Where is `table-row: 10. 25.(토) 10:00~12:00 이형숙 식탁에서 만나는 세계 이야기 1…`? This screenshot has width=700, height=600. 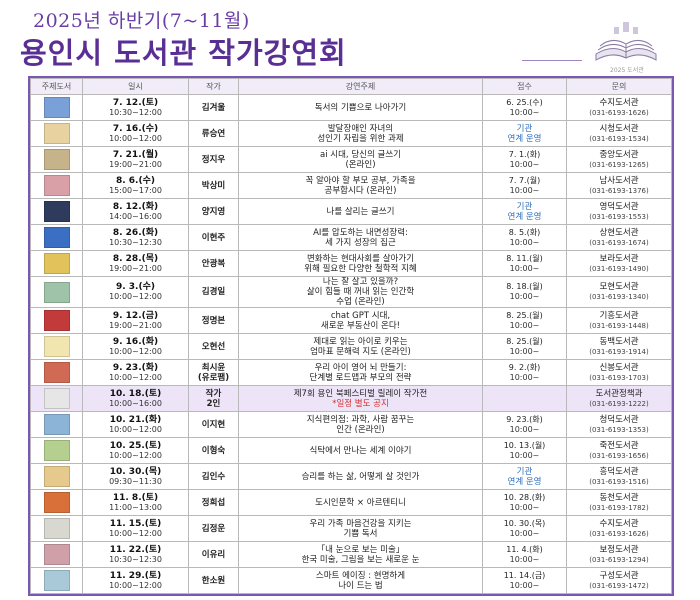
table-row: 10. 25.(토) 10:00~12:00 이형숙 식탁에서 만나는 세계 이야기 1… is located at coordinates (351, 450).